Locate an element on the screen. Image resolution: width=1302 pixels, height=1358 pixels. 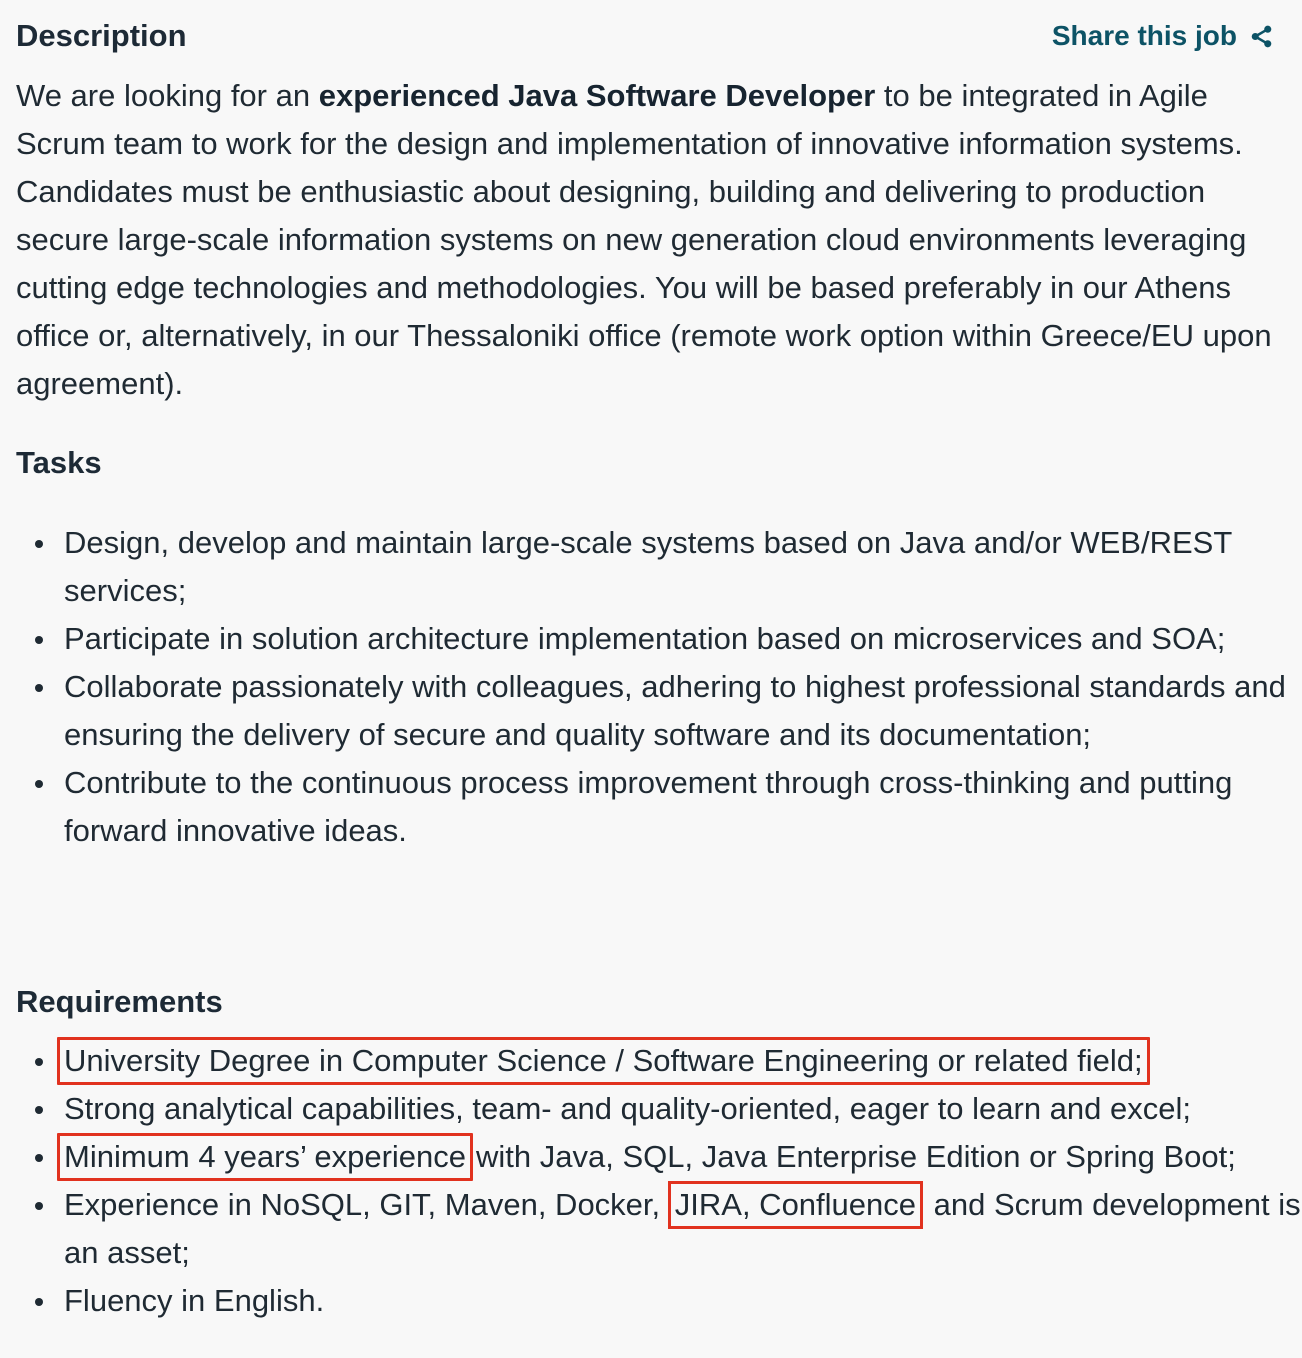
description-header: Description Share this job is located at coordinates (645, 36).